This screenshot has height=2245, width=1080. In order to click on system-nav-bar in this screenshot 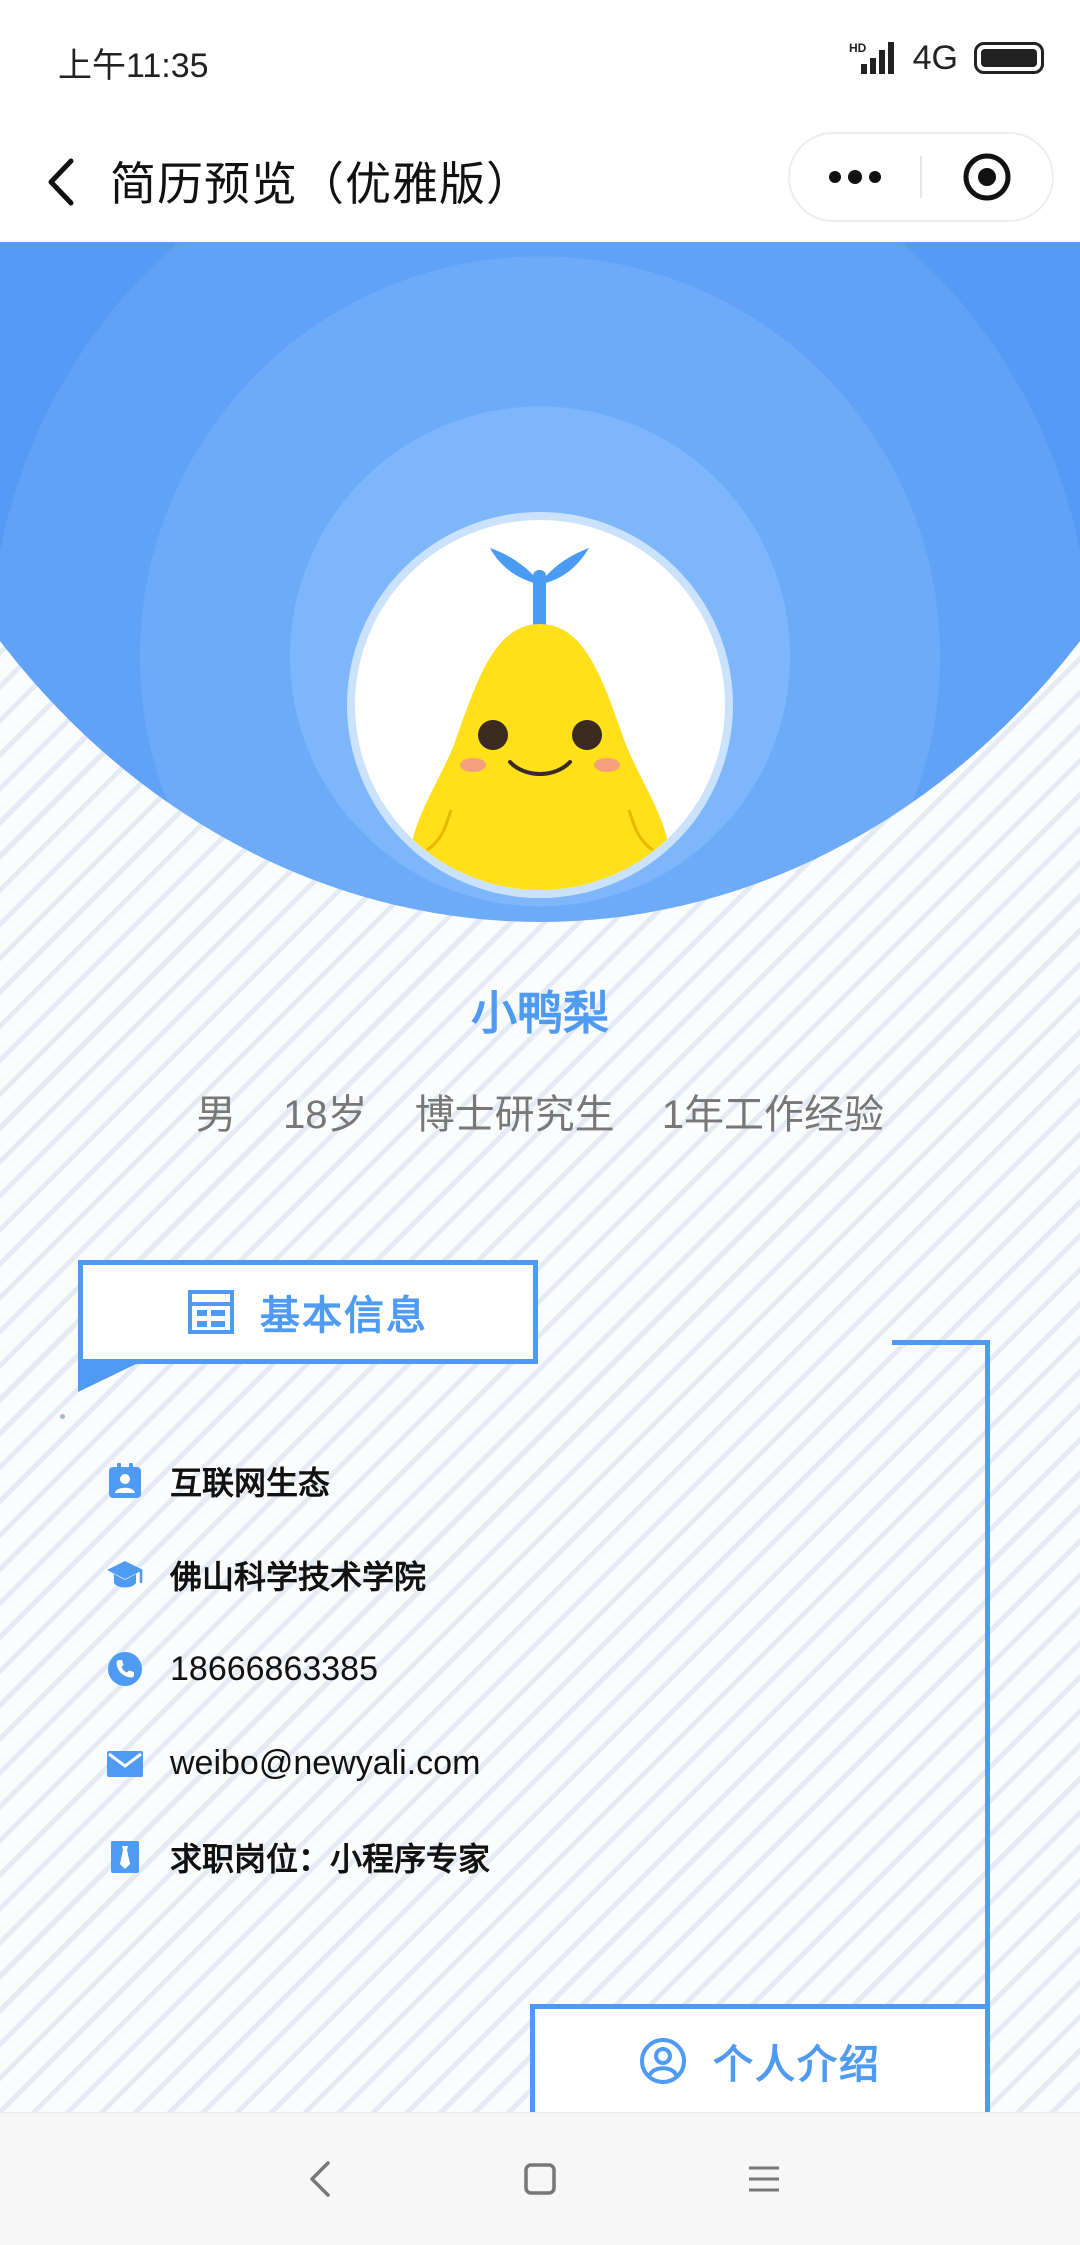, I will do `click(540, 2178)`.